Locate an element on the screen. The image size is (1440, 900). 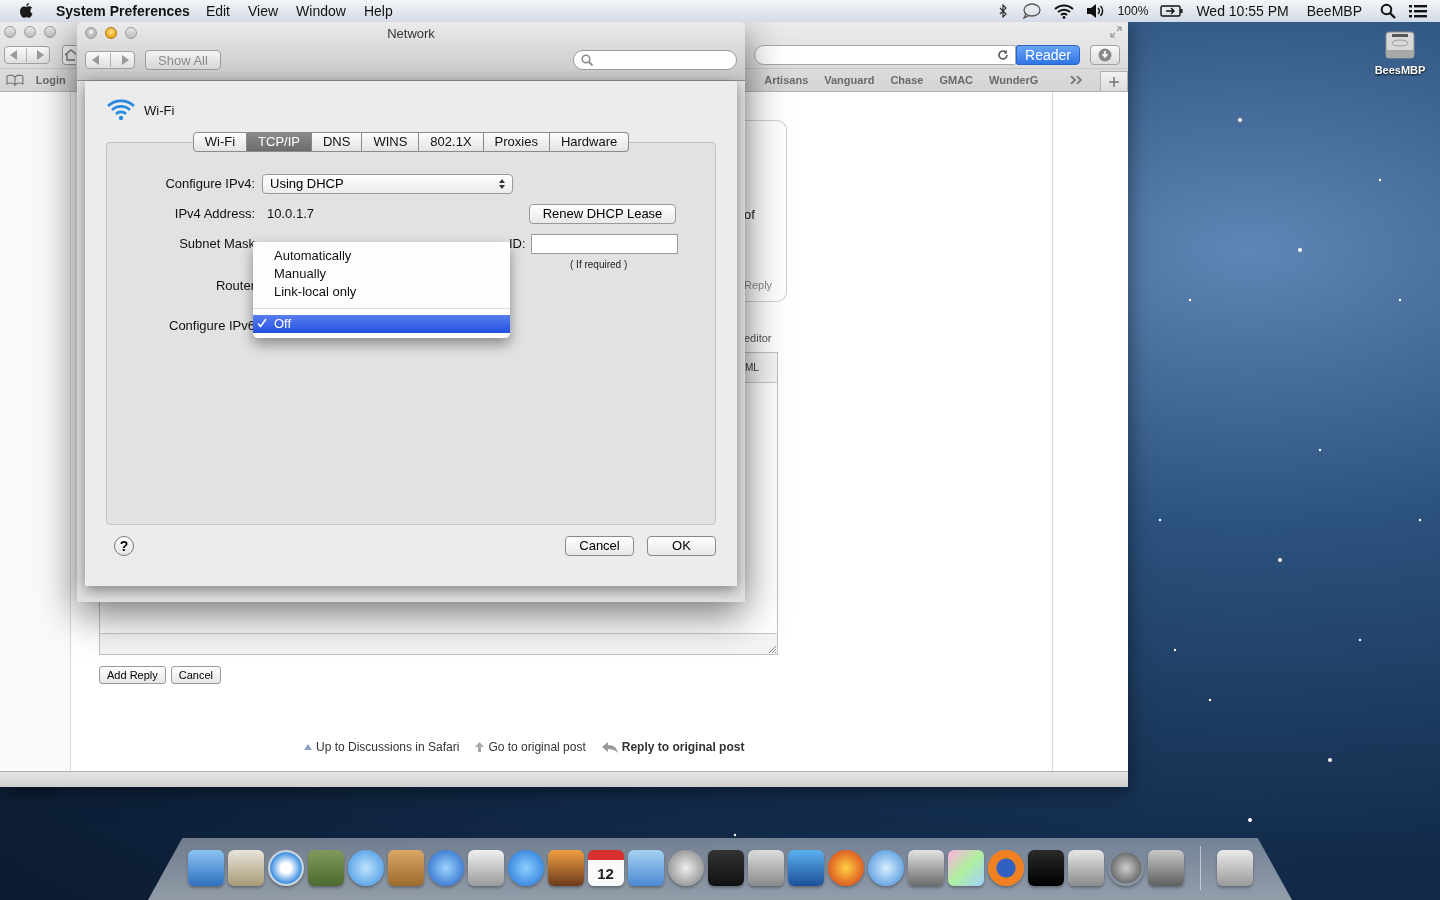
download-arrow-icon is located at coordinates (1105, 55).